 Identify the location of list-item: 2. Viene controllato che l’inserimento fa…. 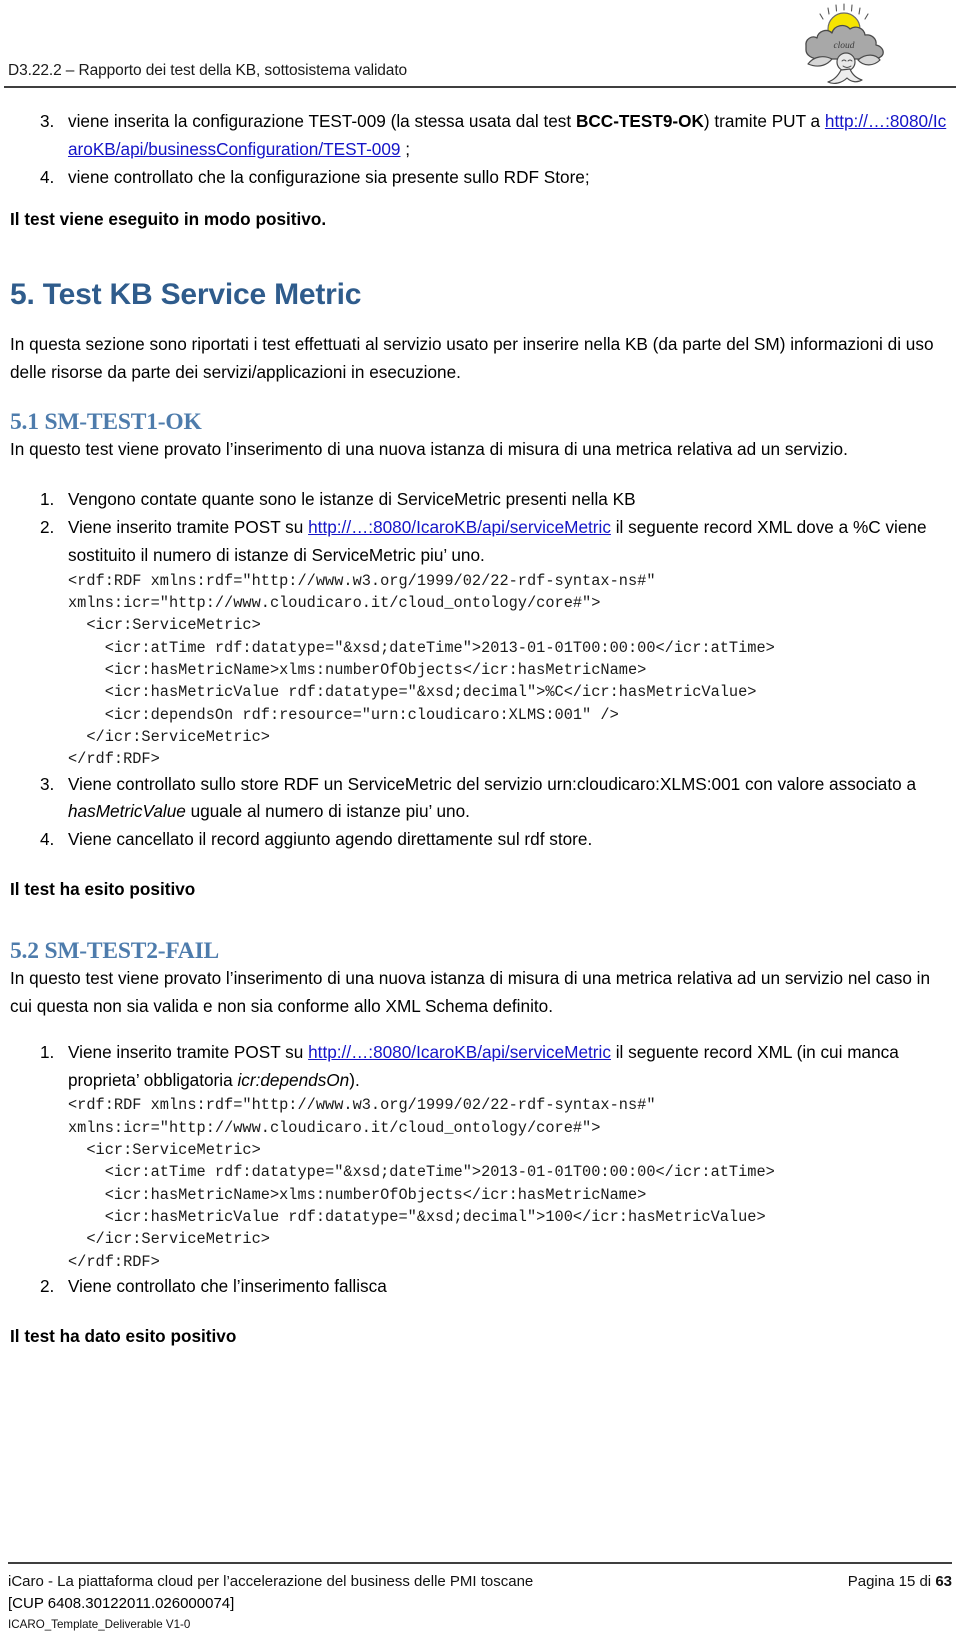
(480, 1287).